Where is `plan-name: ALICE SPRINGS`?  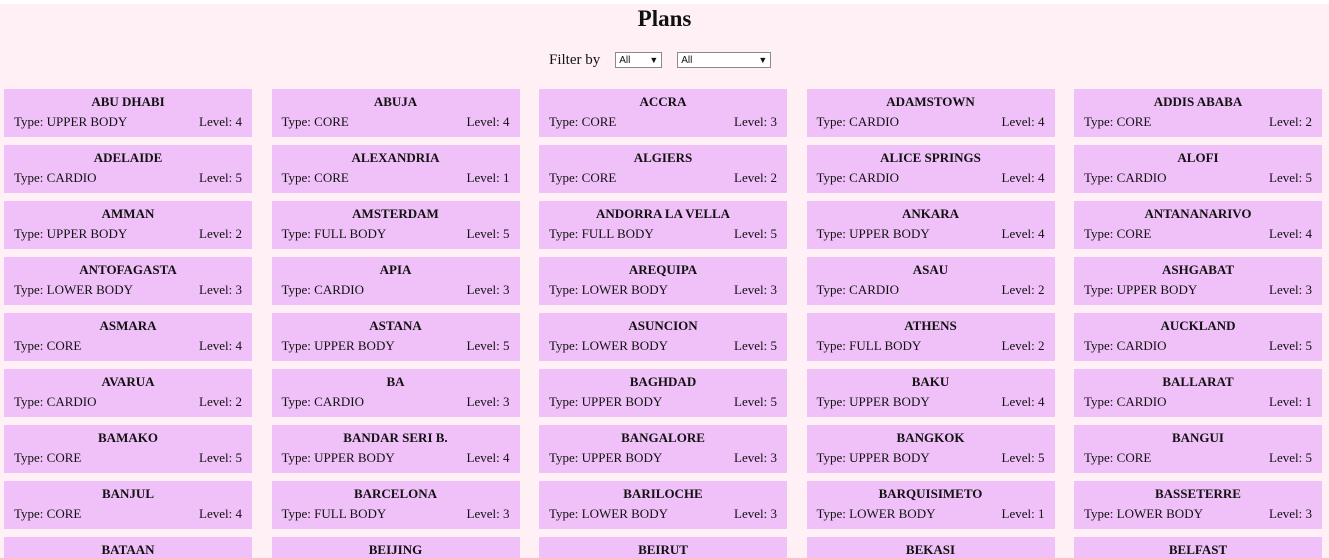
plan-name: ALICE SPRINGS is located at coordinates (930, 157).